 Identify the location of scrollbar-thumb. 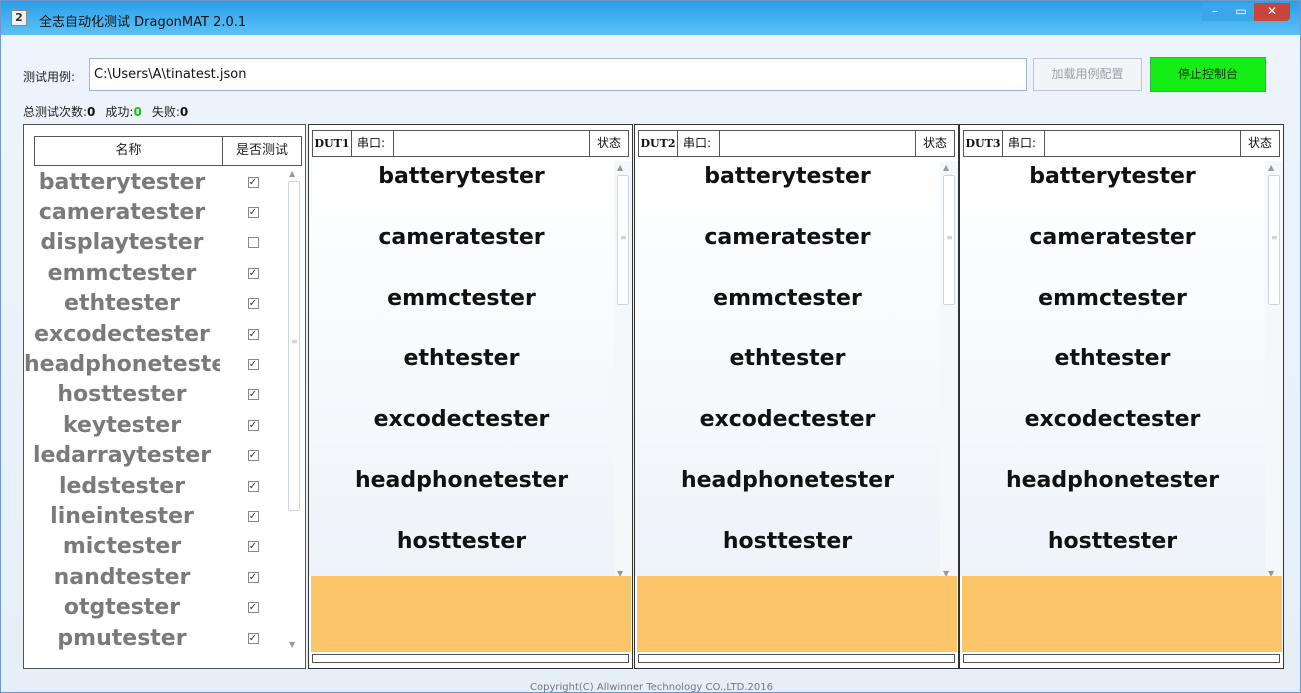
(294, 346).